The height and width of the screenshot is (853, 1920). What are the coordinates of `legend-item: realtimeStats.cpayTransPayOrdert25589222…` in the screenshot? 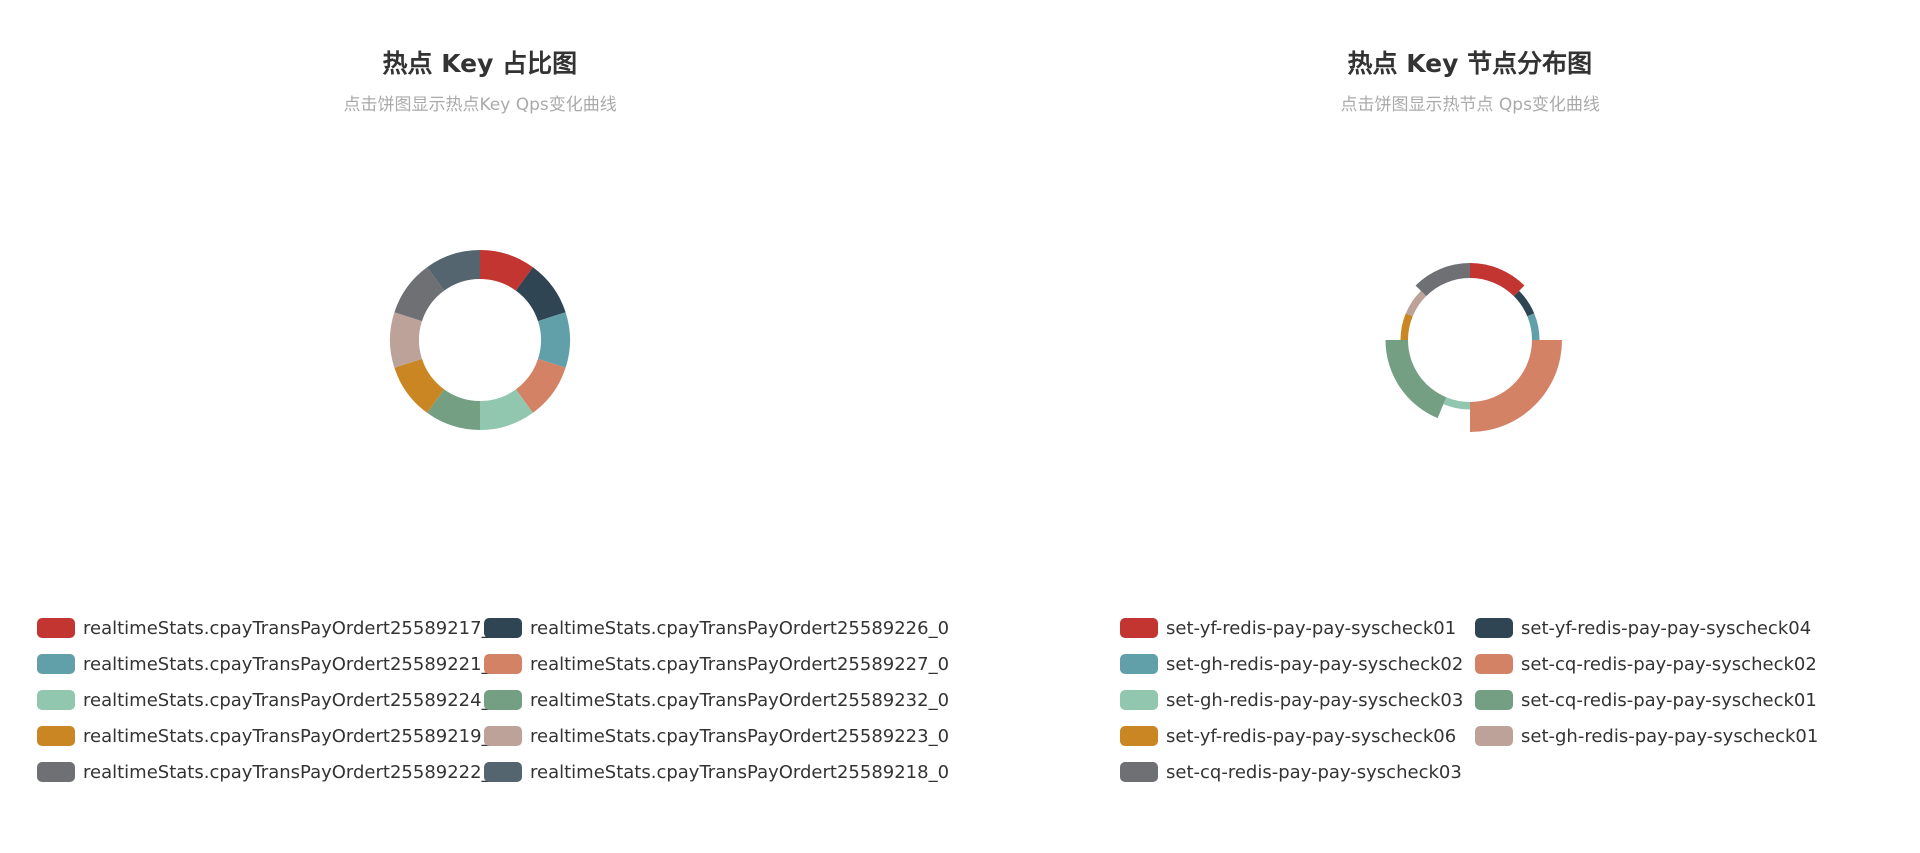 It's located at (269, 772).